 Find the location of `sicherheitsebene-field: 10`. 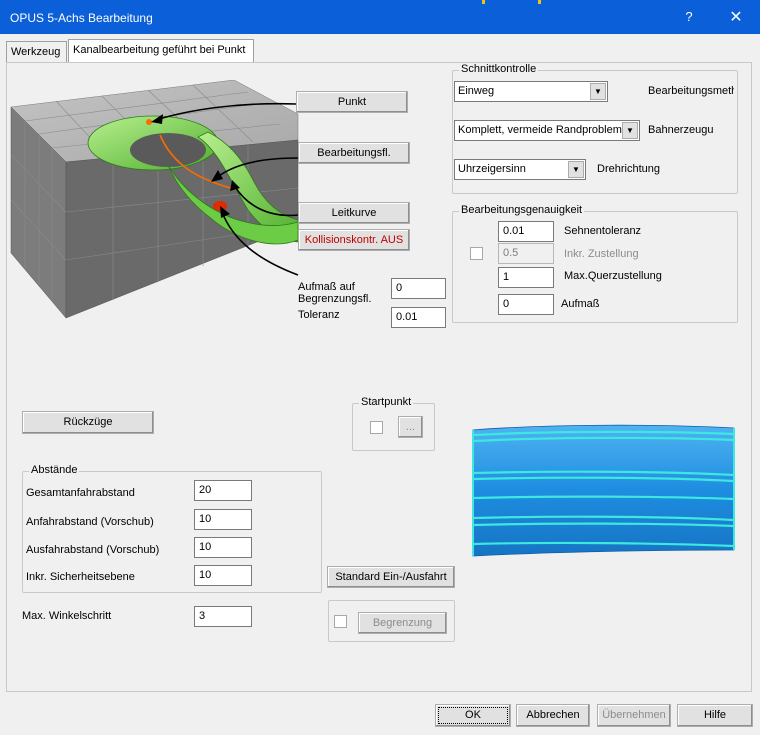

sicherheitsebene-field: 10 is located at coordinates (223, 575).